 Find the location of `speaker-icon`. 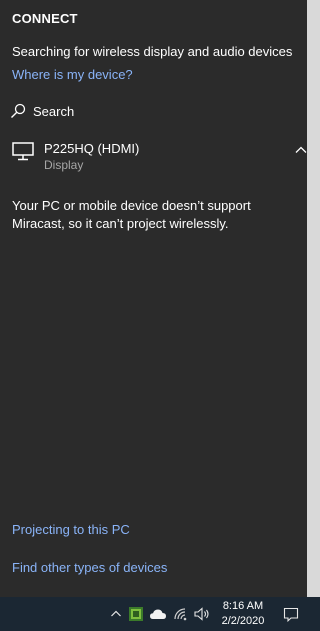

speaker-icon is located at coordinates (201, 614).